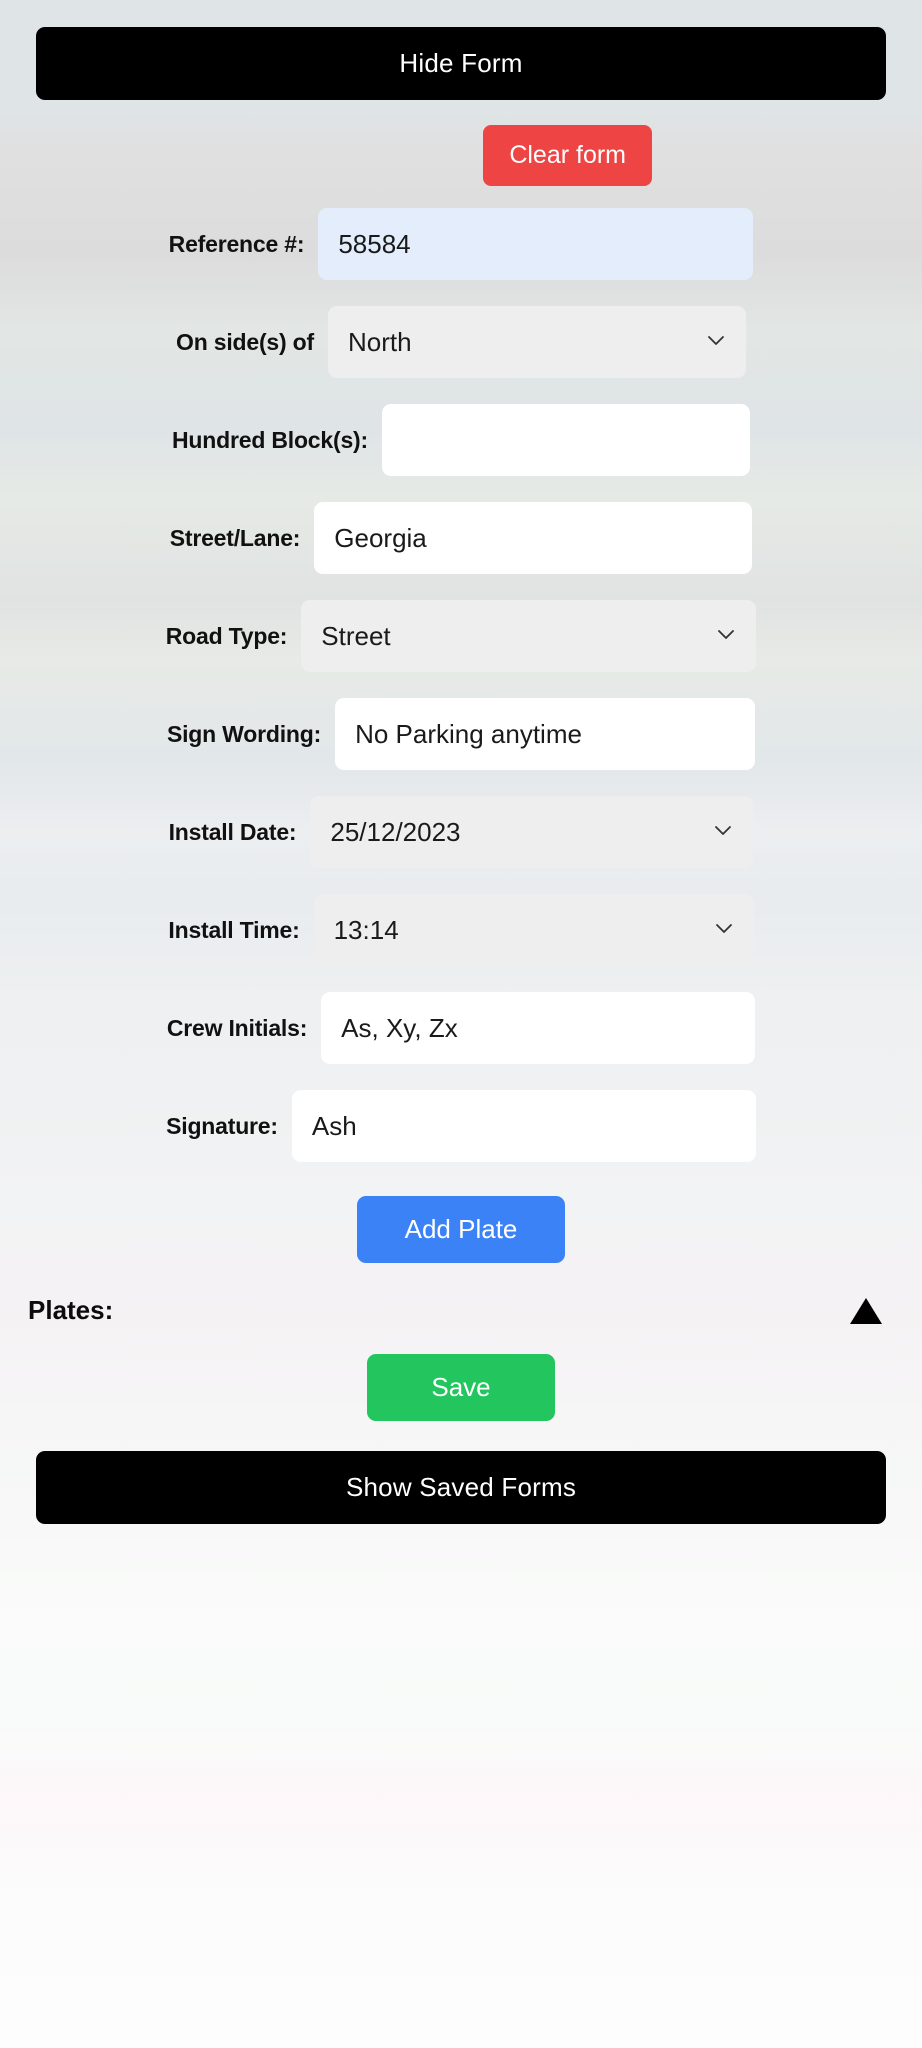  I want to click on form-row: Road Type: Street, so click(461, 636).